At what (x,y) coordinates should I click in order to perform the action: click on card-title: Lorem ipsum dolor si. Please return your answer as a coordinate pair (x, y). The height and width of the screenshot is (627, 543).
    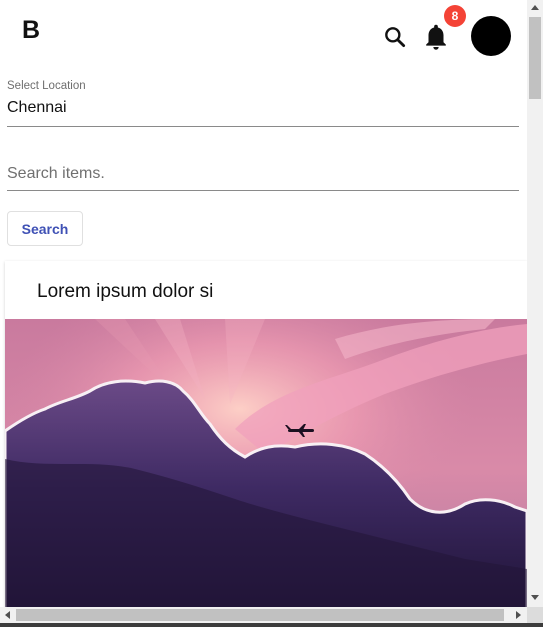
    Looking at the image, I should click on (125, 291).